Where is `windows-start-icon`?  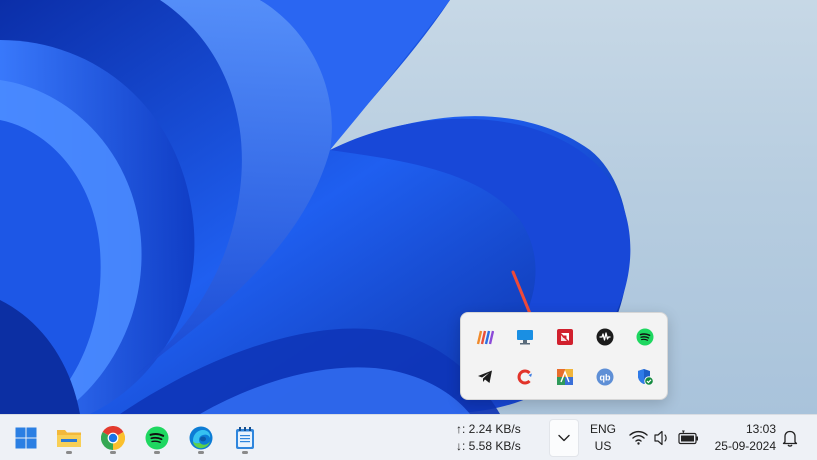
windows-start-icon is located at coordinates (26, 438).